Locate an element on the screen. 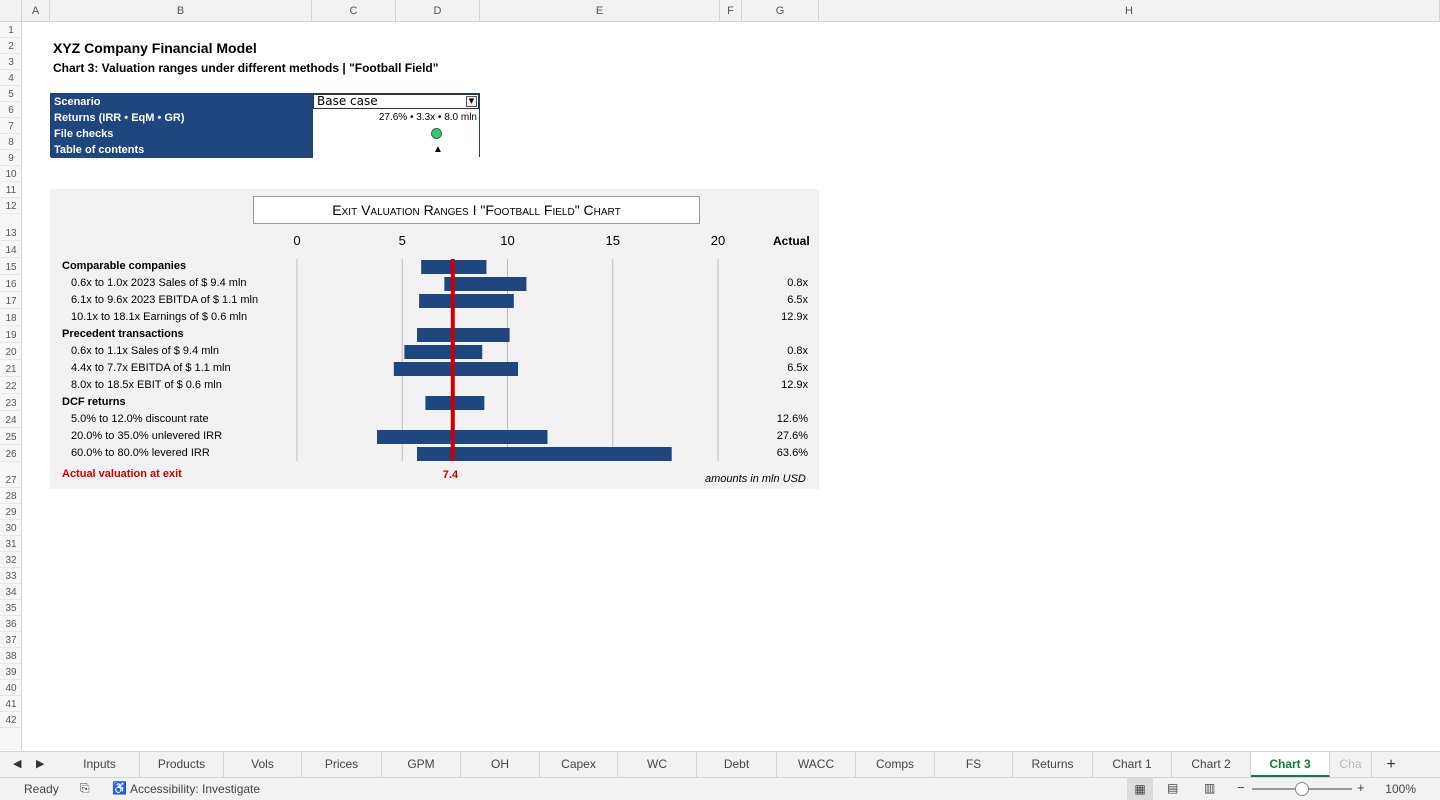 This screenshot has width=1440, height=800. row-header-27: 27 is located at coordinates (10, 475).